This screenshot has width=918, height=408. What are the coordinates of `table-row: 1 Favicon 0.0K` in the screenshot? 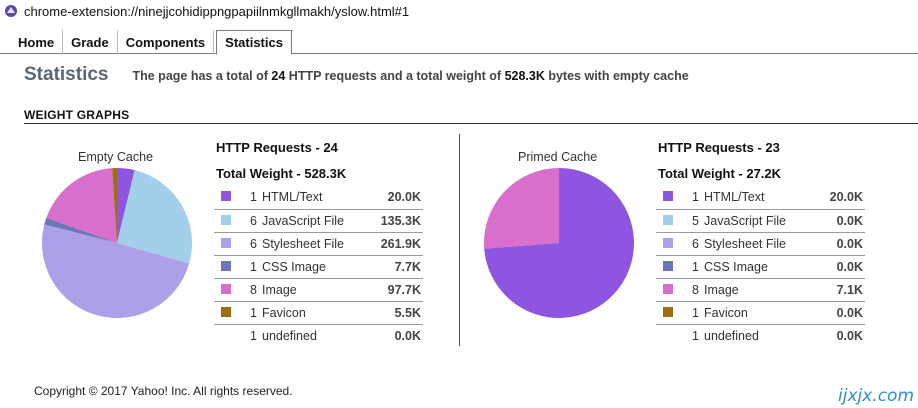 It's located at (760, 313).